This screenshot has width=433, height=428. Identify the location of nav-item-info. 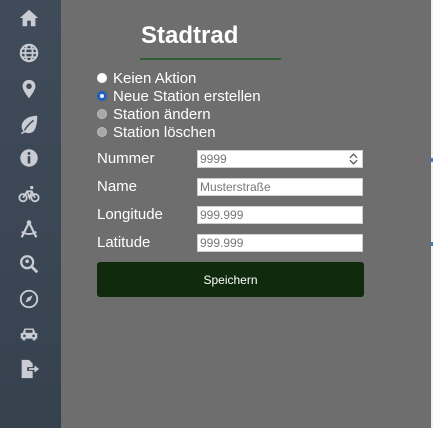
(29, 158).